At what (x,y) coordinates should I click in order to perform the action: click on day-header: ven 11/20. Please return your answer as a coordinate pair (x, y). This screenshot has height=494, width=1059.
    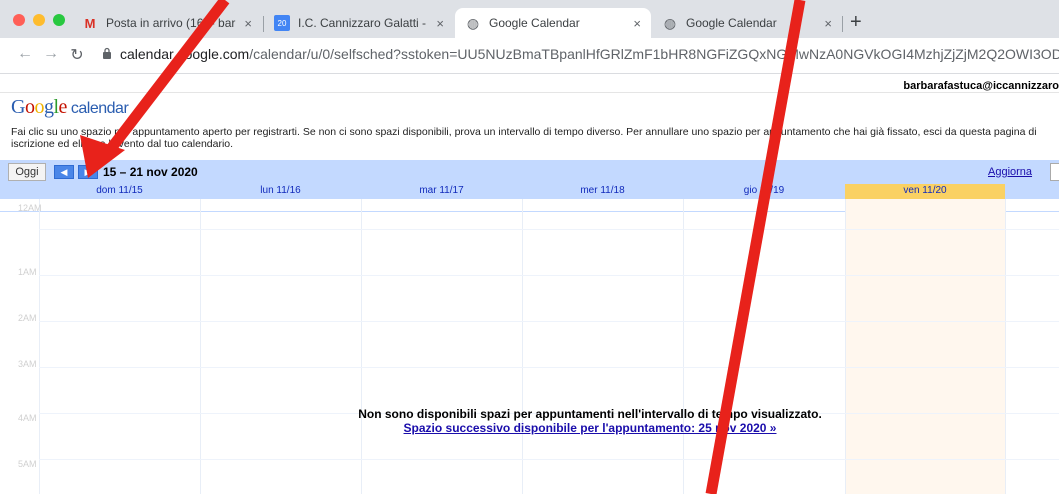
    Looking at the image, I should click on (925, 190).